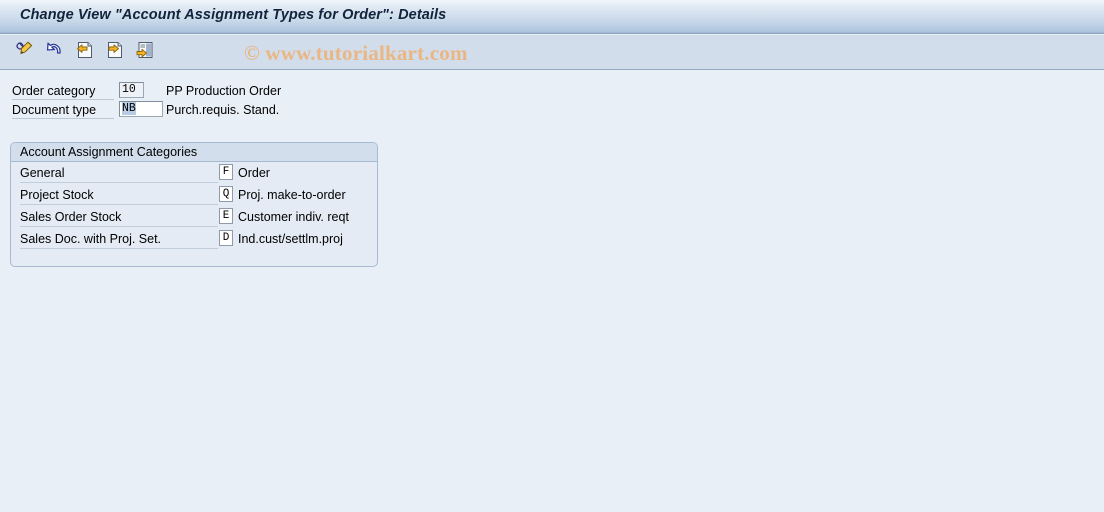  Describe the element at coordinates (42, 173) in the screenshot. I see `row-label: General` at that location.